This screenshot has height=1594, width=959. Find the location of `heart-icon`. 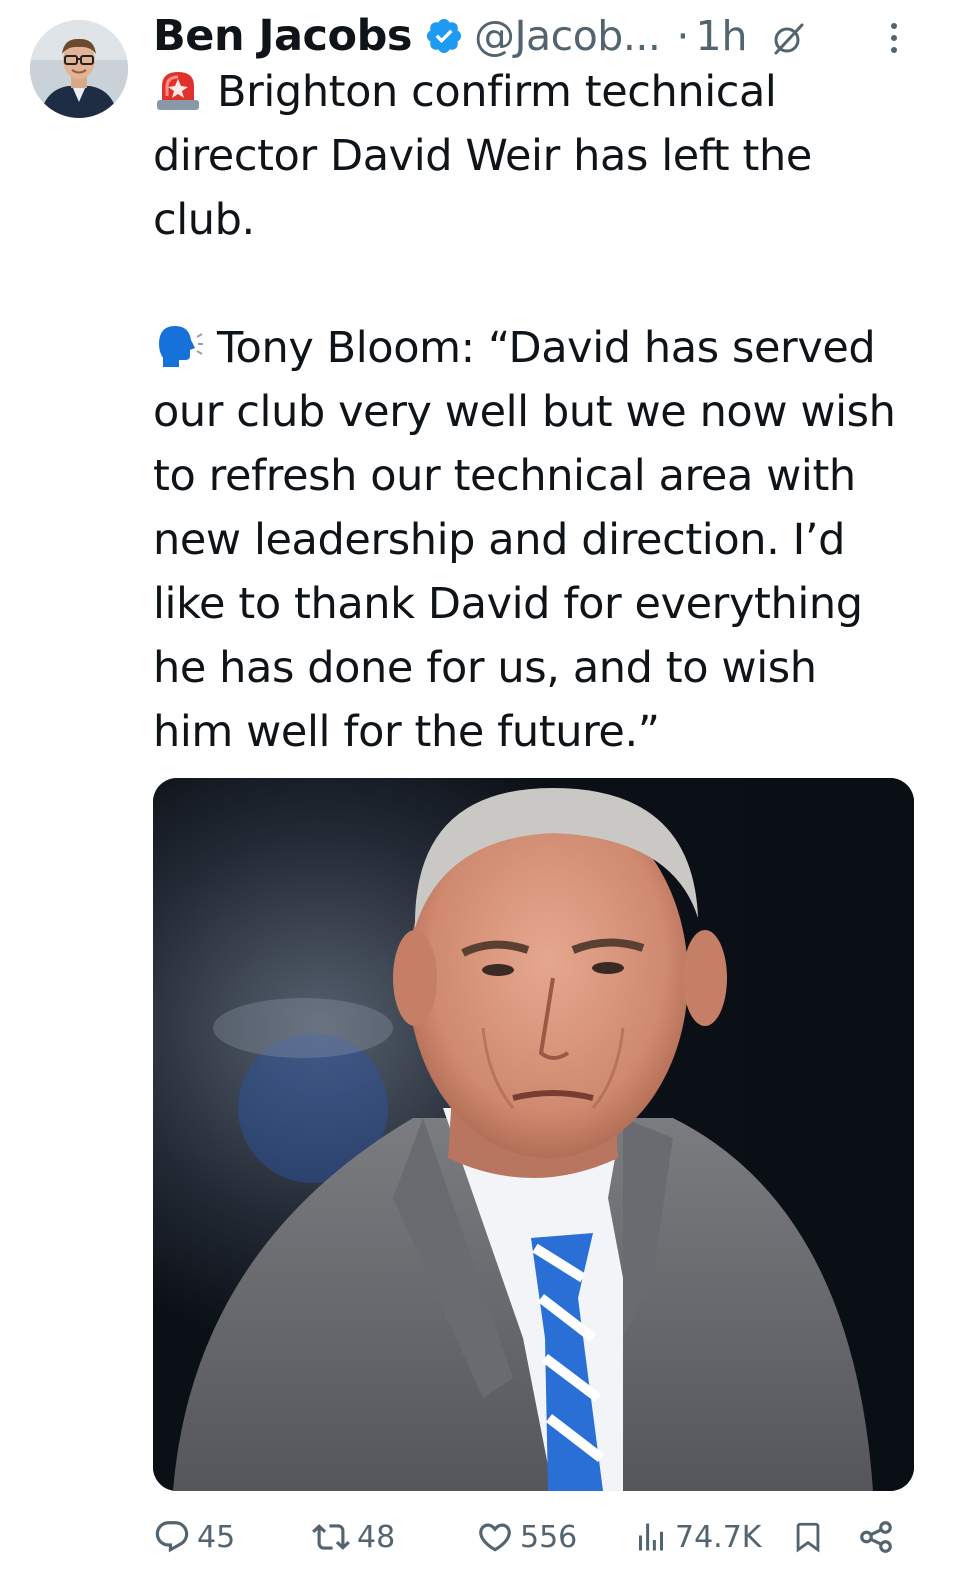

heart-icon is located at coordinates (495, 1537).